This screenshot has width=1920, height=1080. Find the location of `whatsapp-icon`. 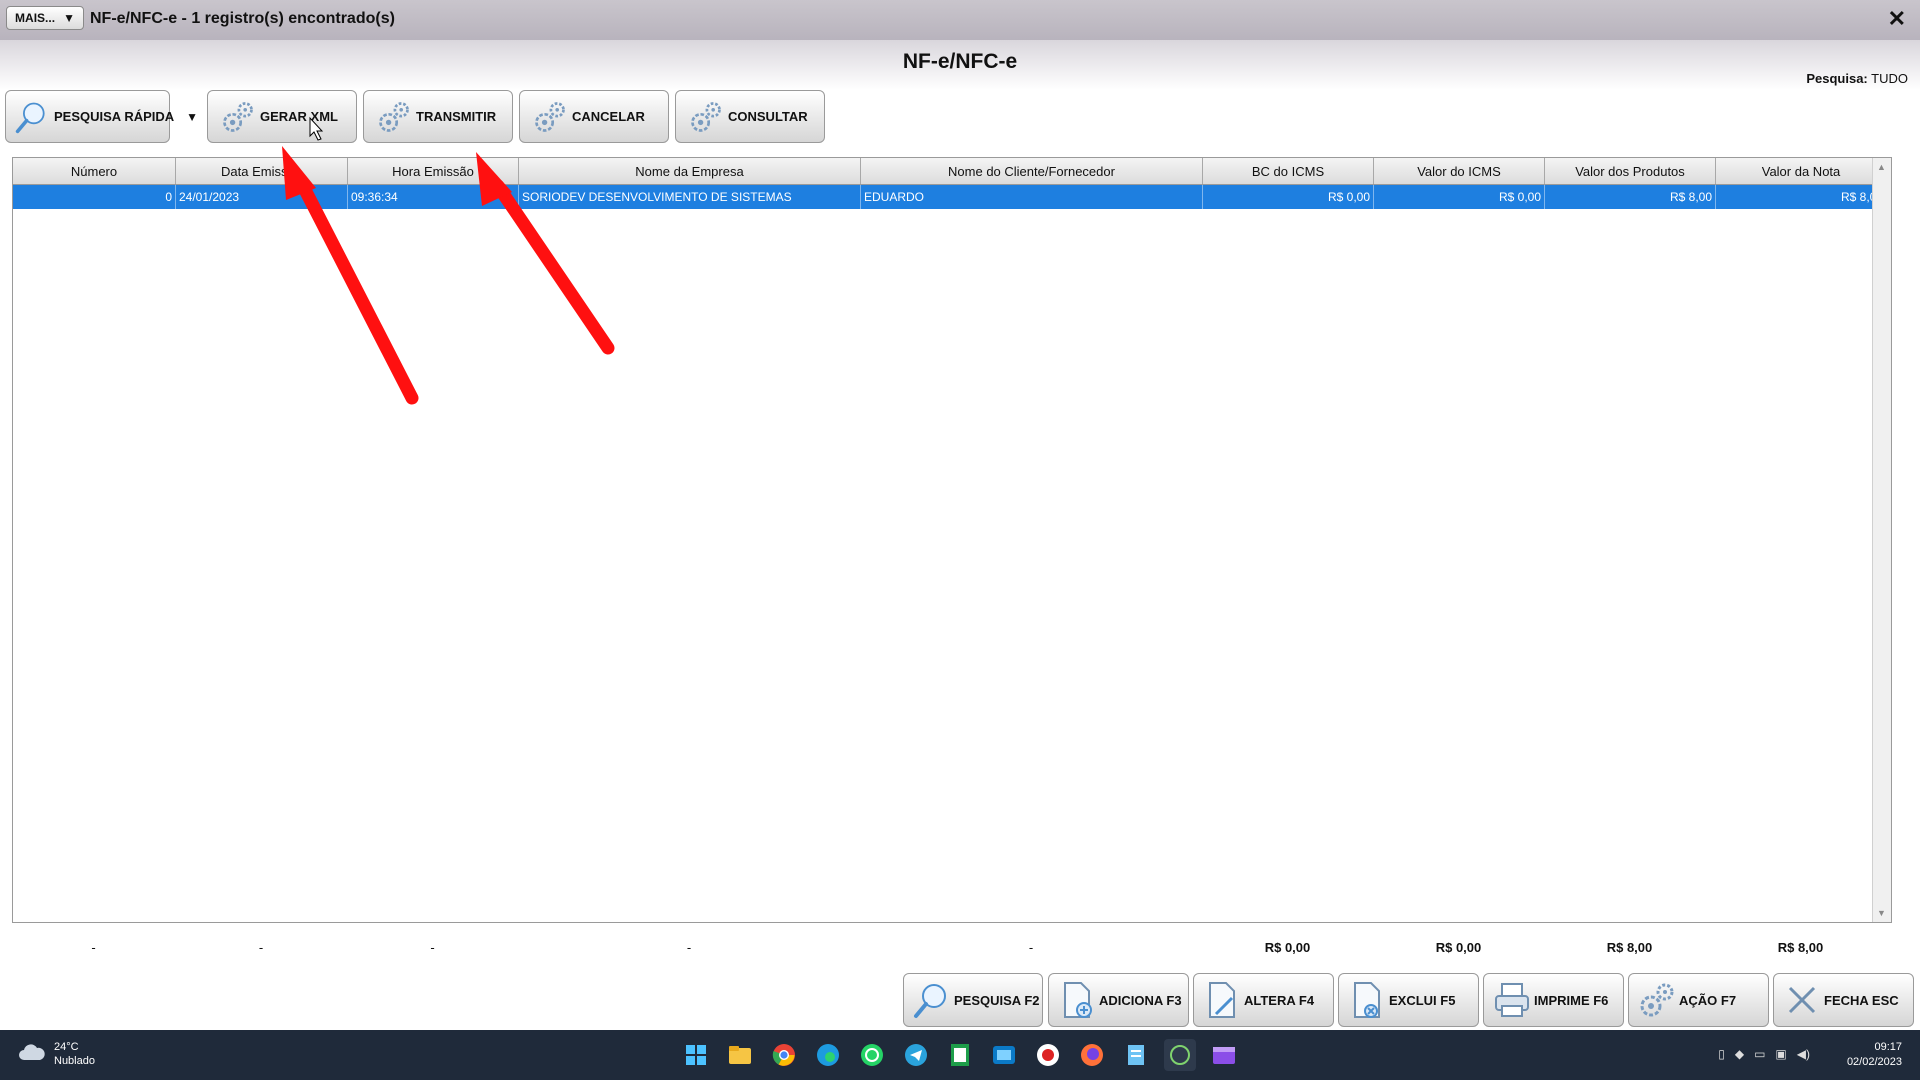

whatsapp-icon is located at coordinates (872, 1055).